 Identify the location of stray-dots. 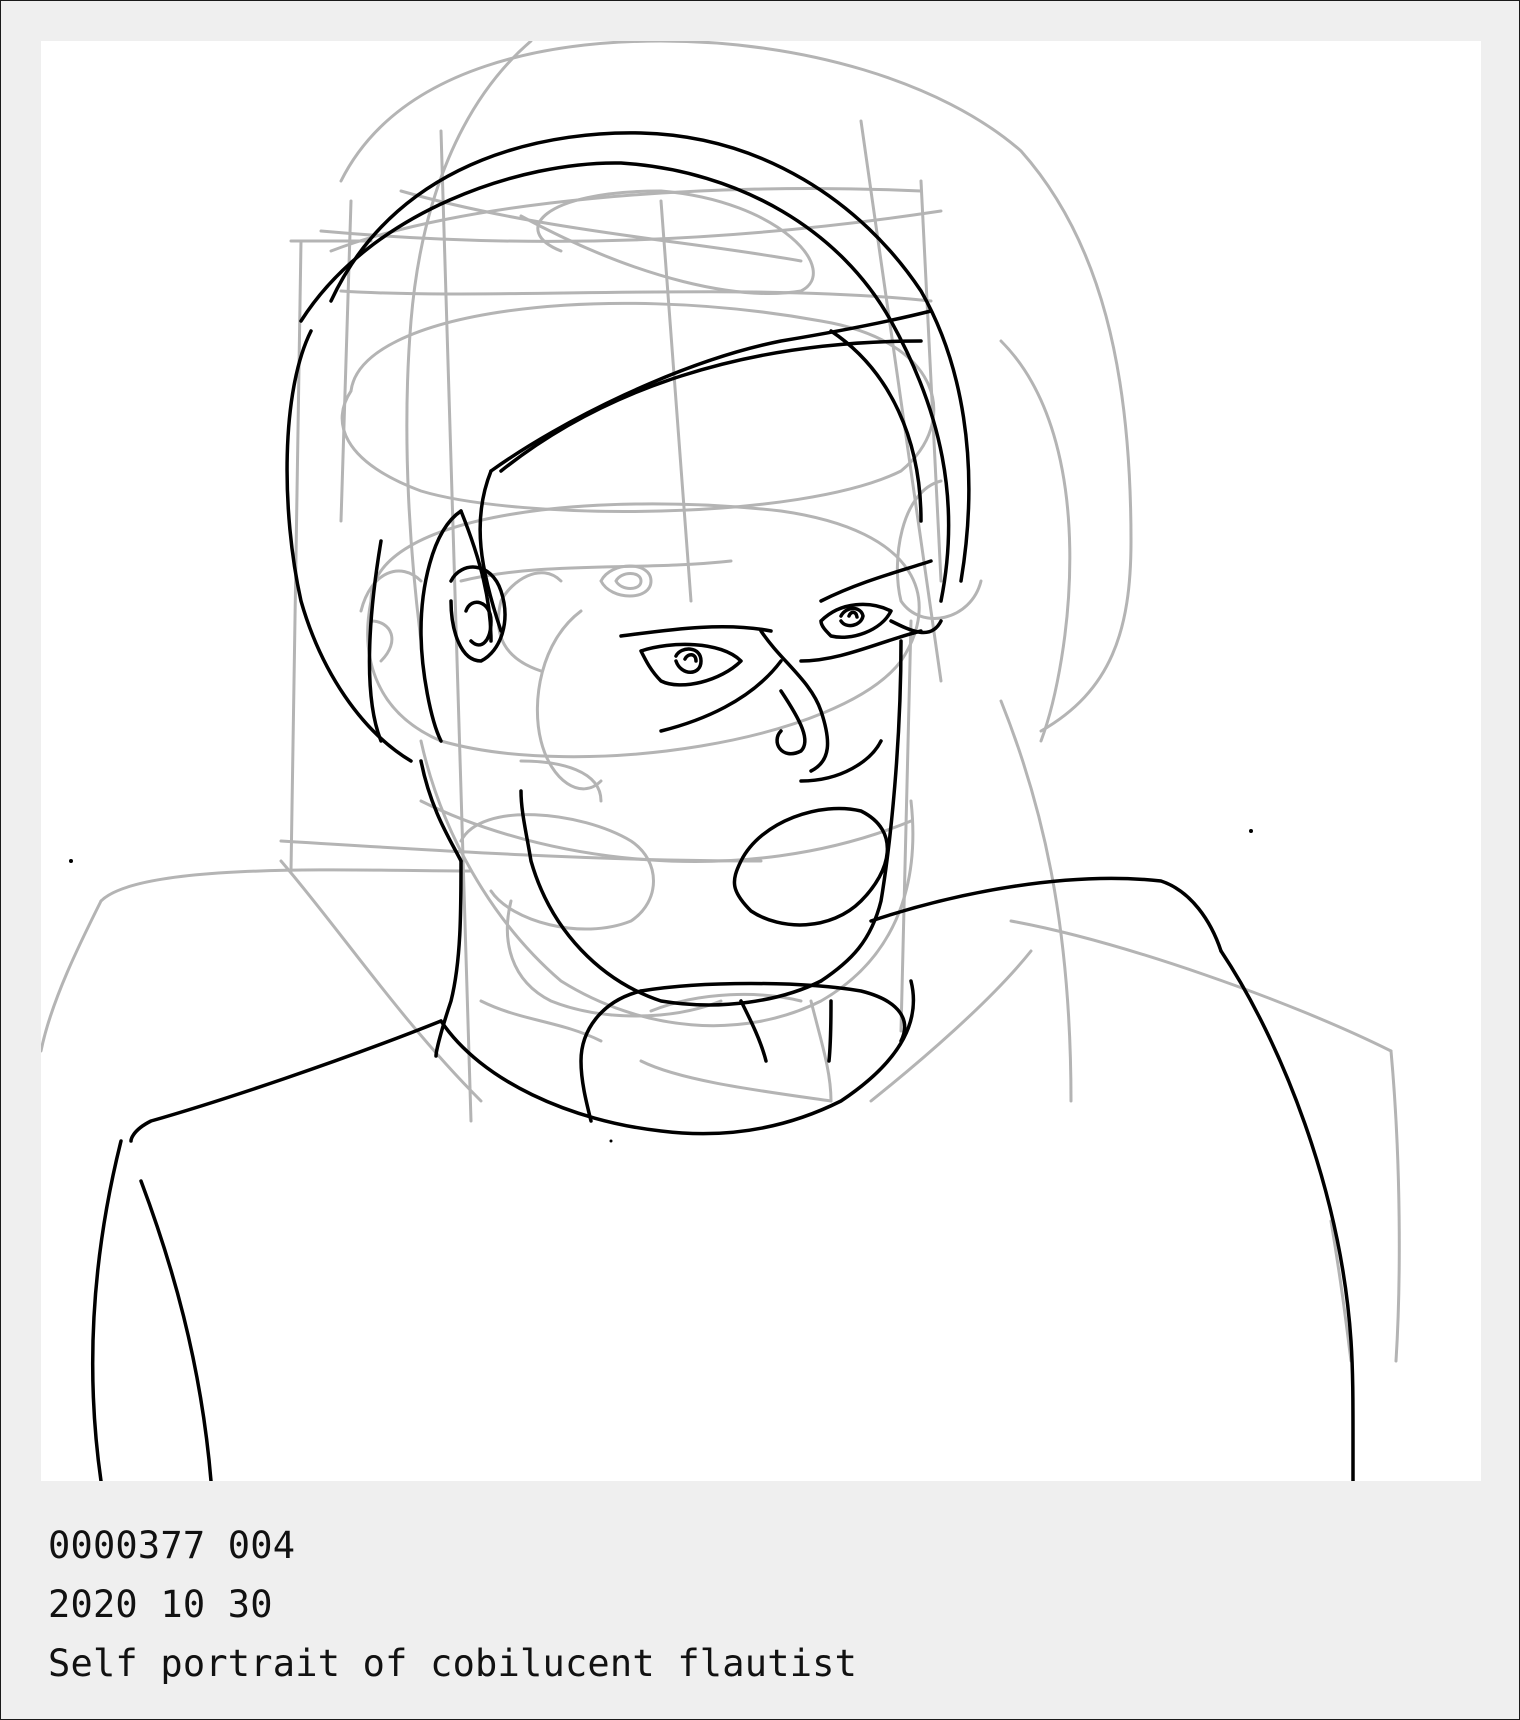
(661, 986).